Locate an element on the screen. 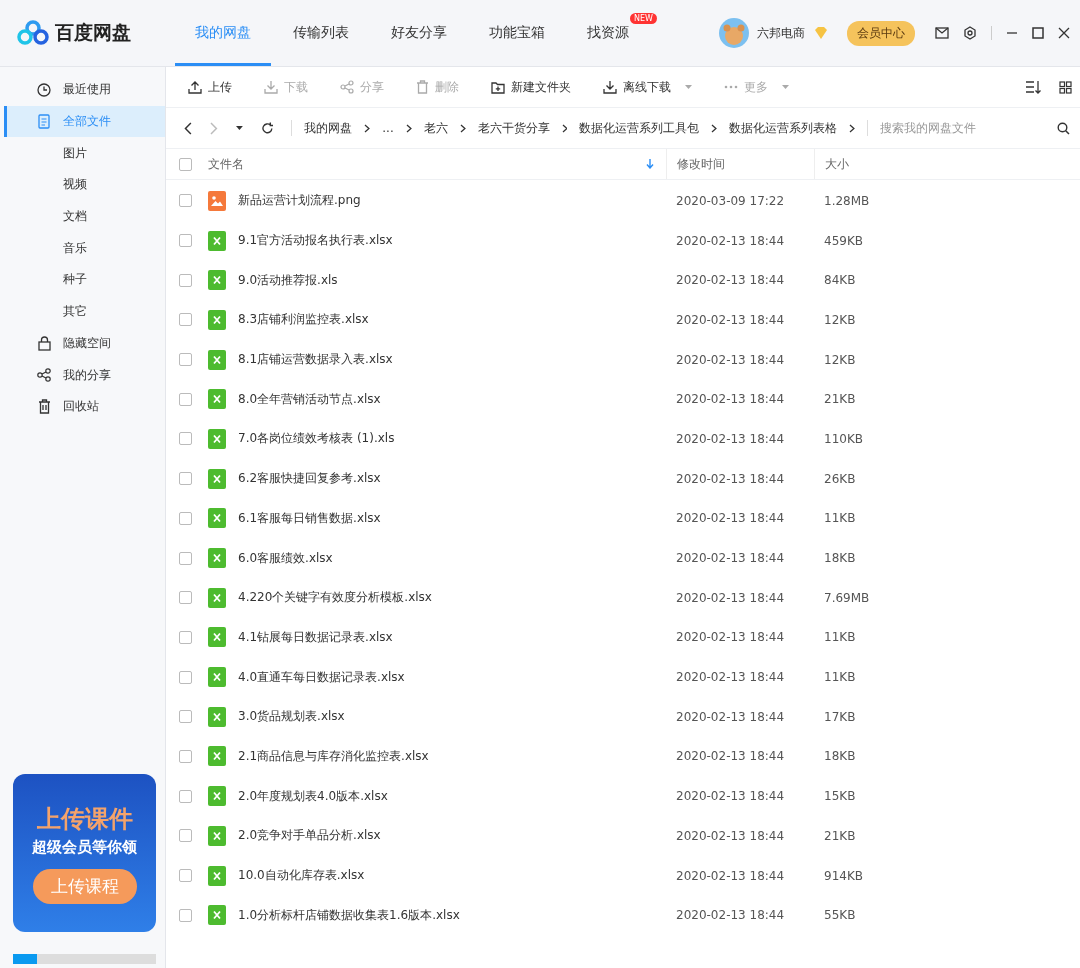  toolbar-button: 离线下载 is located at coordinates (647, 87).